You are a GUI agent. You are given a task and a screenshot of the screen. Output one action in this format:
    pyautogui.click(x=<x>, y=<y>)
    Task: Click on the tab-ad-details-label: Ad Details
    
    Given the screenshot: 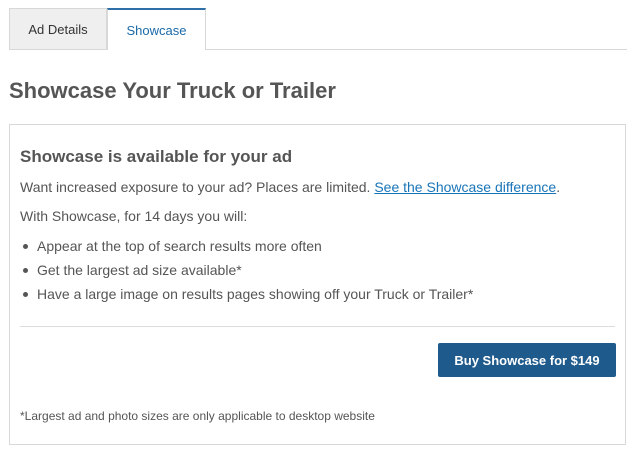 What is the action you would take?
    pyautogui.click(x=58, y=29)
    